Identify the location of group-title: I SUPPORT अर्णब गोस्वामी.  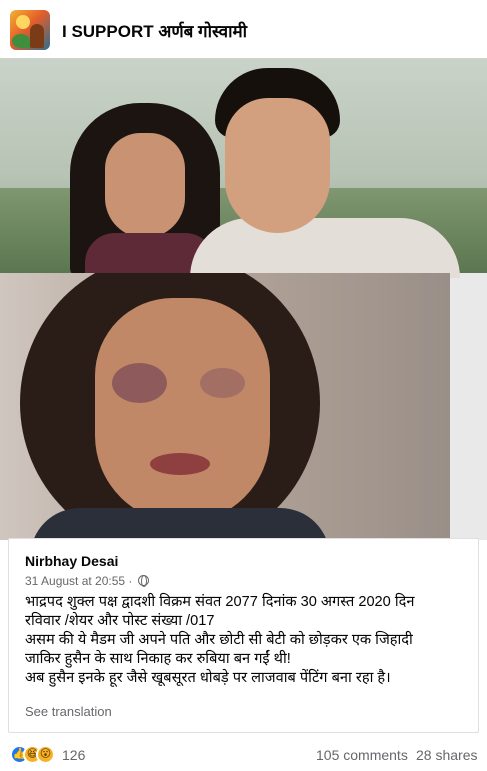
(154, 30).